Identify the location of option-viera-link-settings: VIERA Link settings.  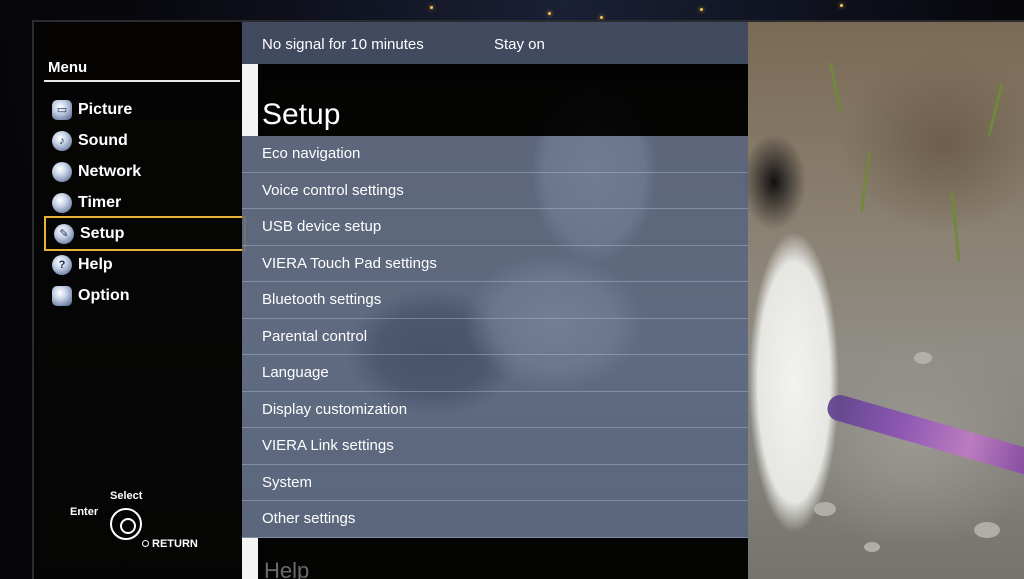
(495, 446).